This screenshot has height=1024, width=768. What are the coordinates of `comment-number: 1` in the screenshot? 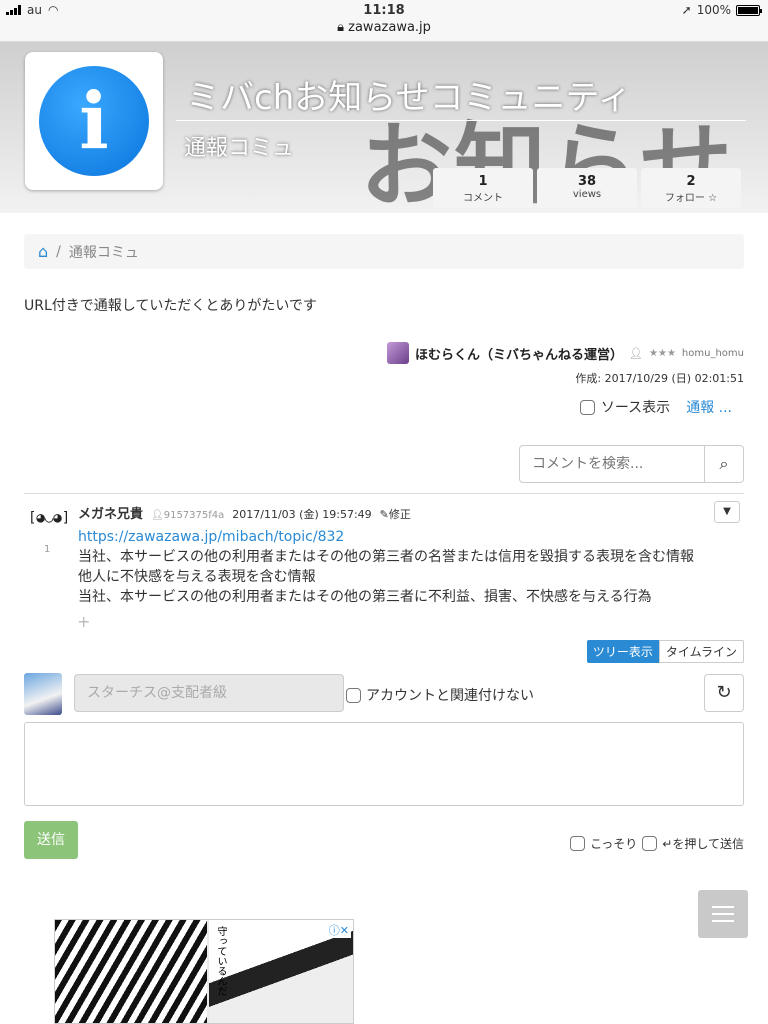 It's located at (47, 549).